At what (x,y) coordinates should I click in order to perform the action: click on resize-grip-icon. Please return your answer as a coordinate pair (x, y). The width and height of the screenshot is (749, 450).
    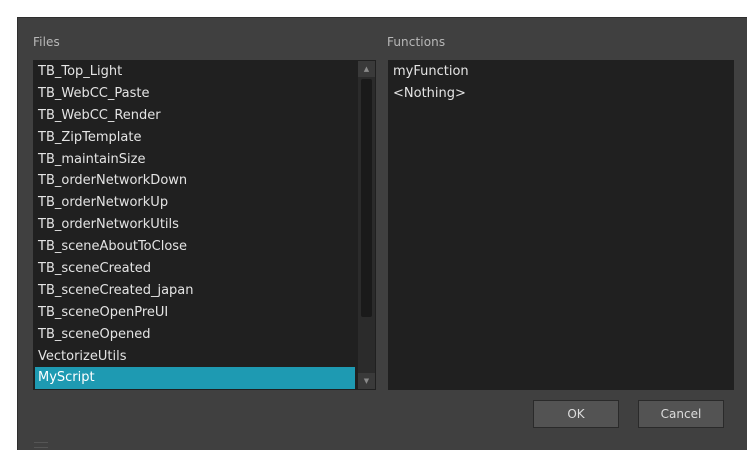
    Looking at the image, I should click on (41, 445).